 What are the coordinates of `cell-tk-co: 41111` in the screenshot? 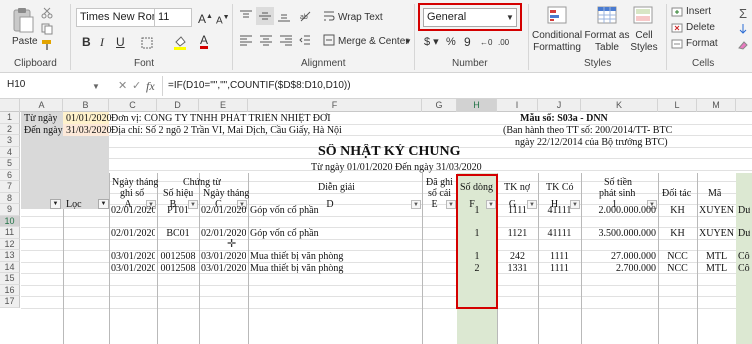 It's located at (559, 233).